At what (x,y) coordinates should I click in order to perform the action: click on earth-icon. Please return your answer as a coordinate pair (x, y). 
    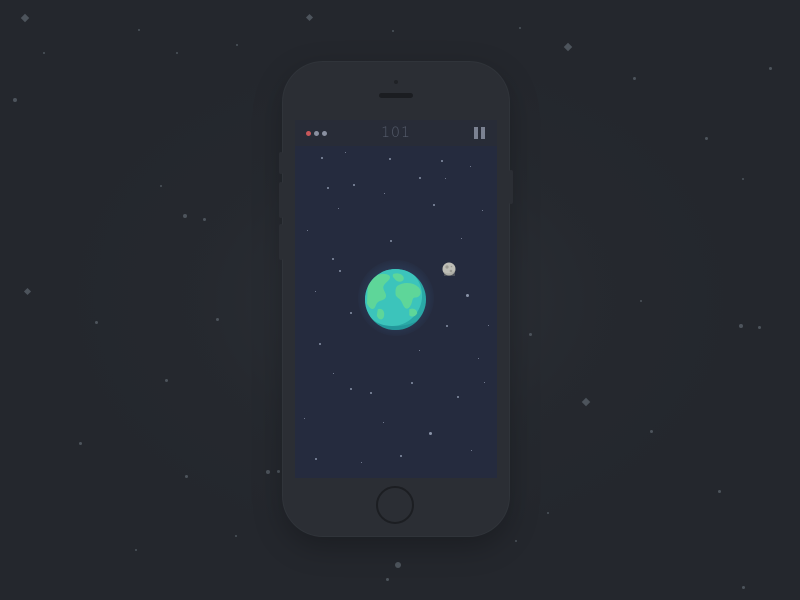
    Looking at the image, I should click on (395, 299).